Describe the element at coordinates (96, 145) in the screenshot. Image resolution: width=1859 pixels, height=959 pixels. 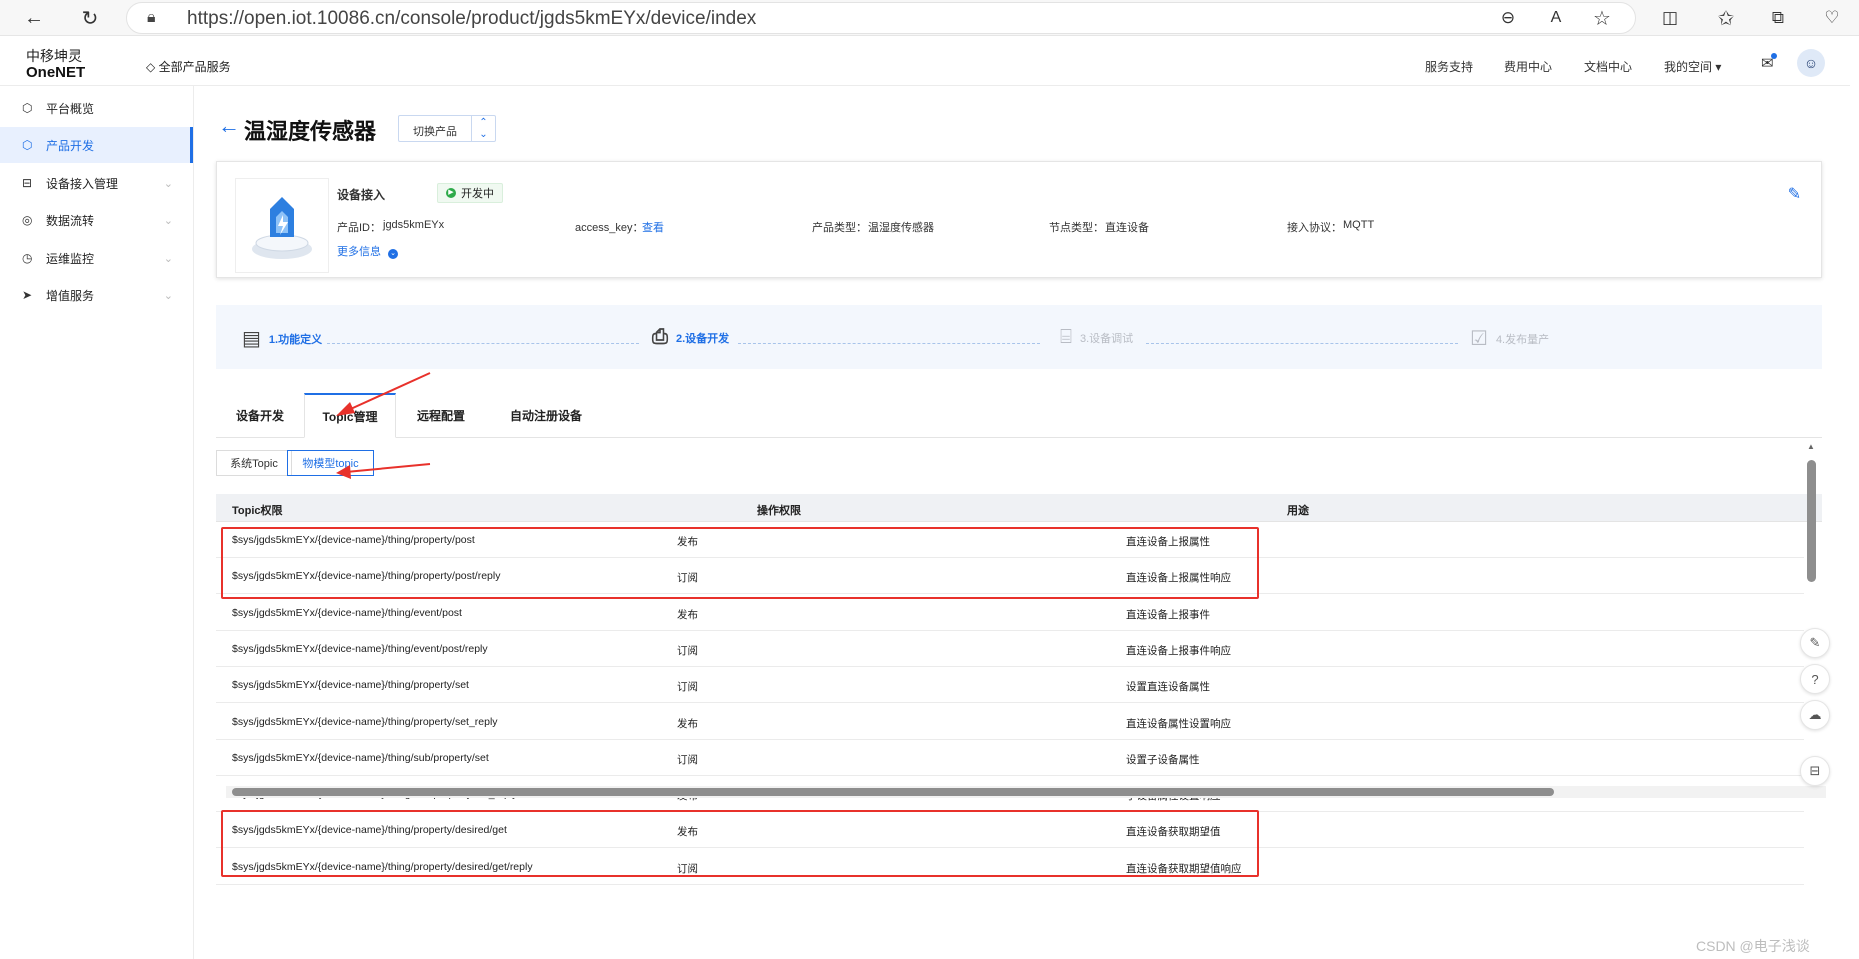
I see `sidebar-item-product-dev: ⬡ 产品开发` at that location.